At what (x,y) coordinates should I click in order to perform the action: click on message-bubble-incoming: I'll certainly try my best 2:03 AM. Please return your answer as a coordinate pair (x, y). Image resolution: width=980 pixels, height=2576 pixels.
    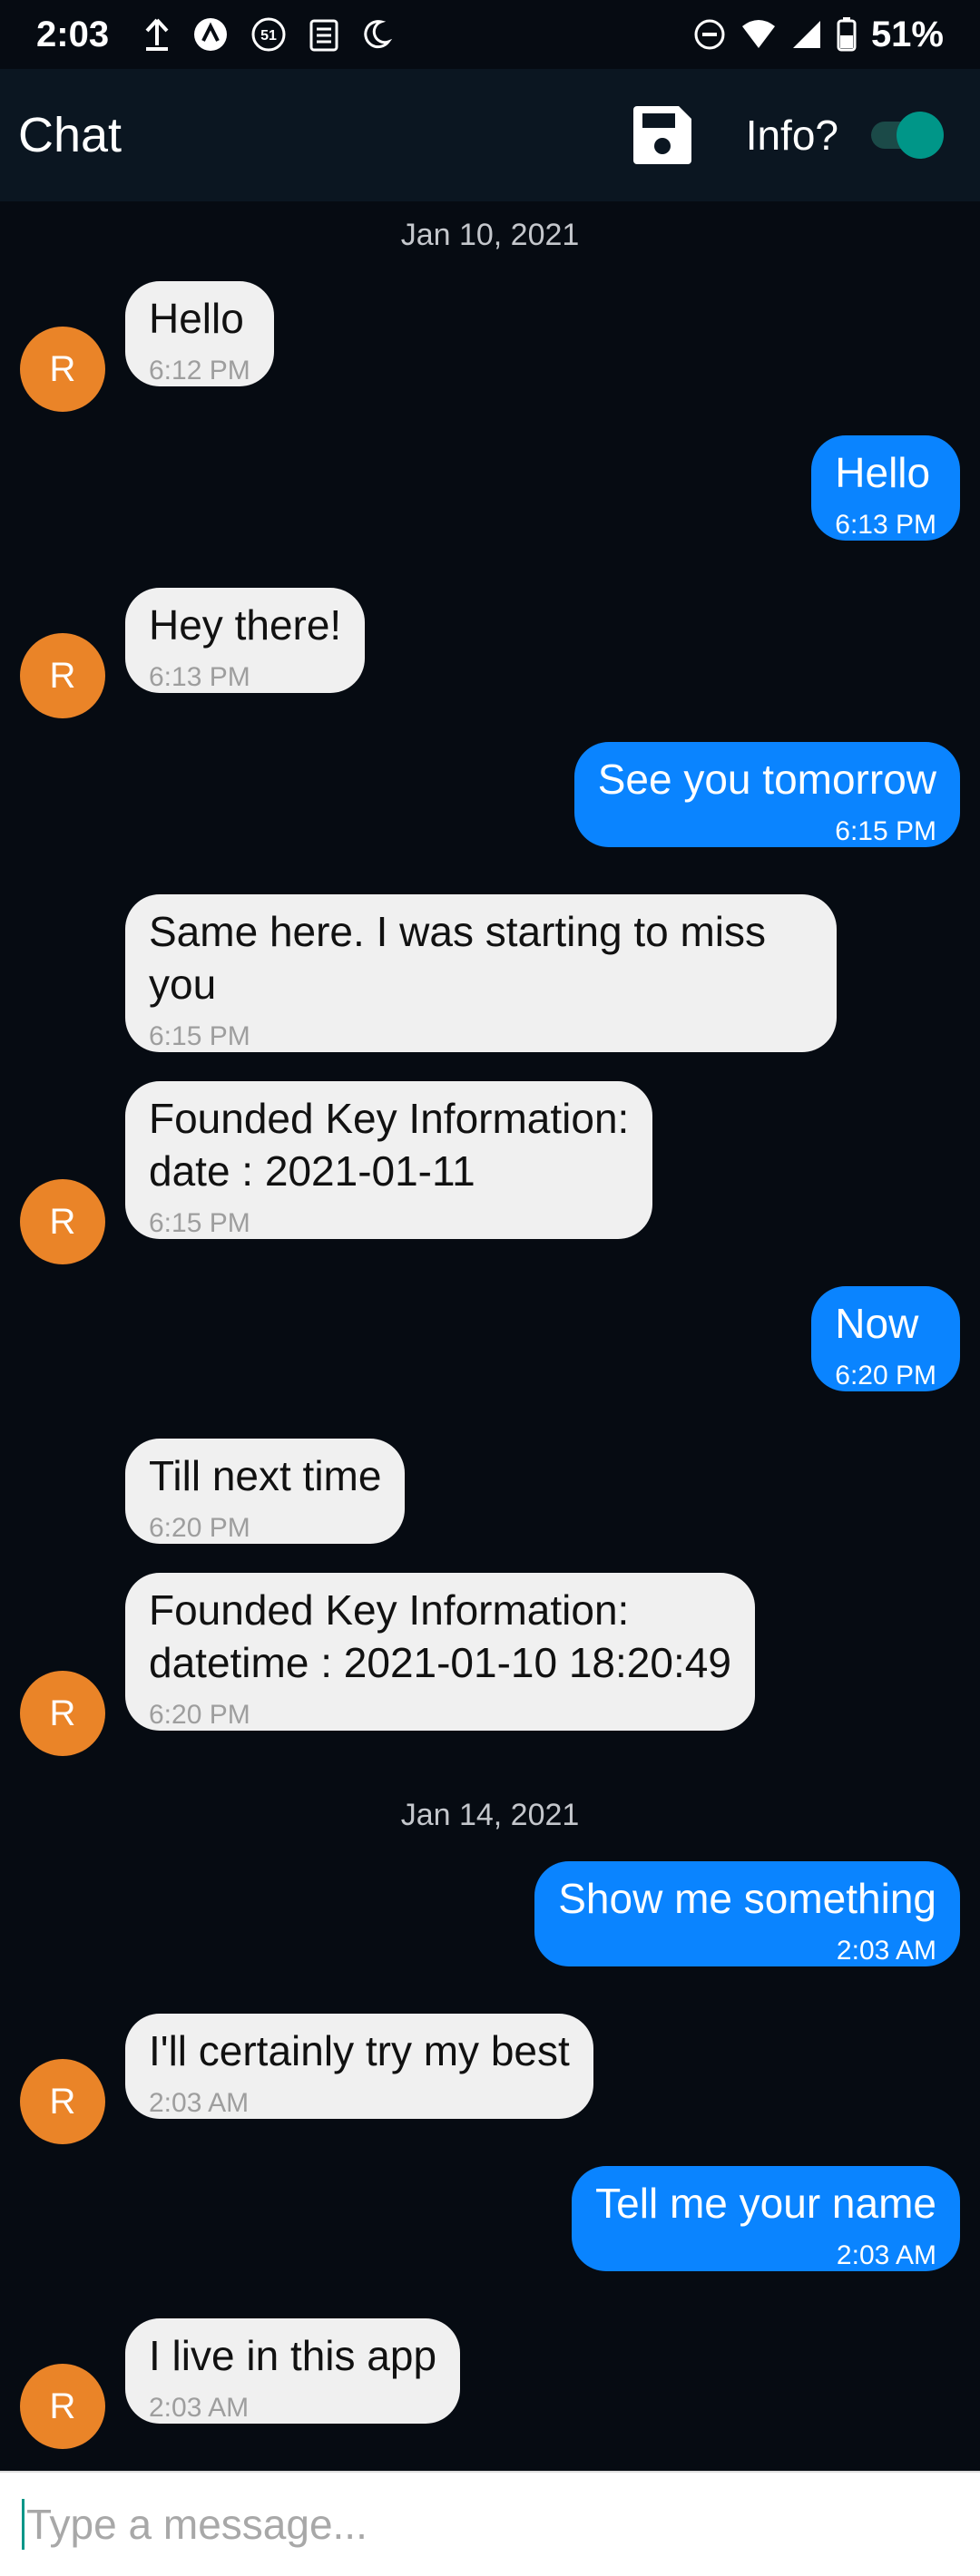
    Looking at the image, I should click on (359, 2066).